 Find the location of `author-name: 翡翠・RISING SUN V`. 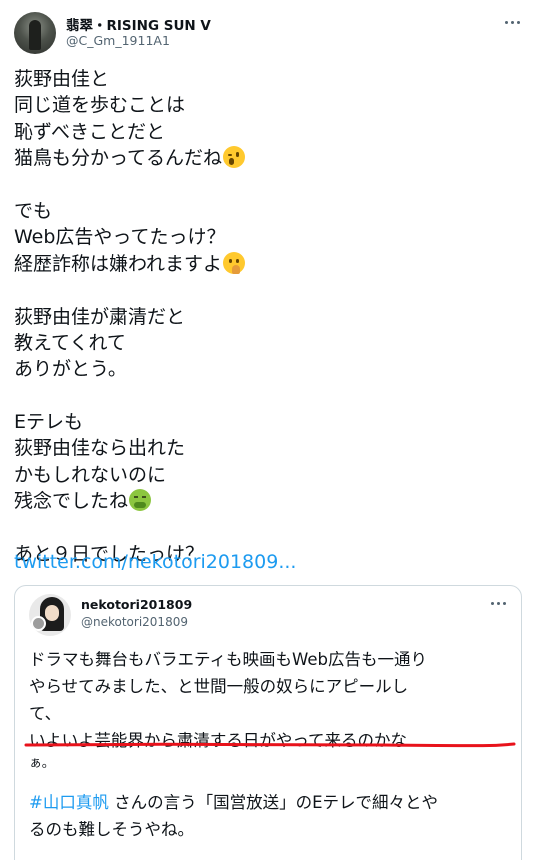

author-name: 翡翠・RISING SUN V is located at coordinates (138, 24).